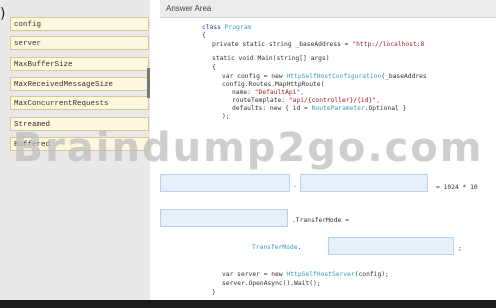 This screenshot has width=496, height=308. I want to click on drag-item-config: config, so click(79, 24).